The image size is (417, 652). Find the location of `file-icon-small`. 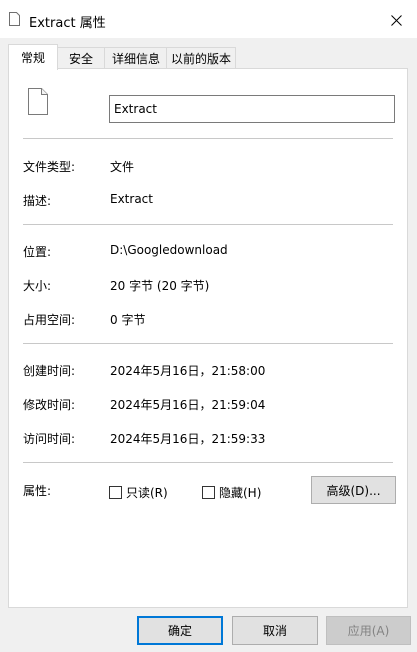

file-icon-small is located at coordinates (14, 19).